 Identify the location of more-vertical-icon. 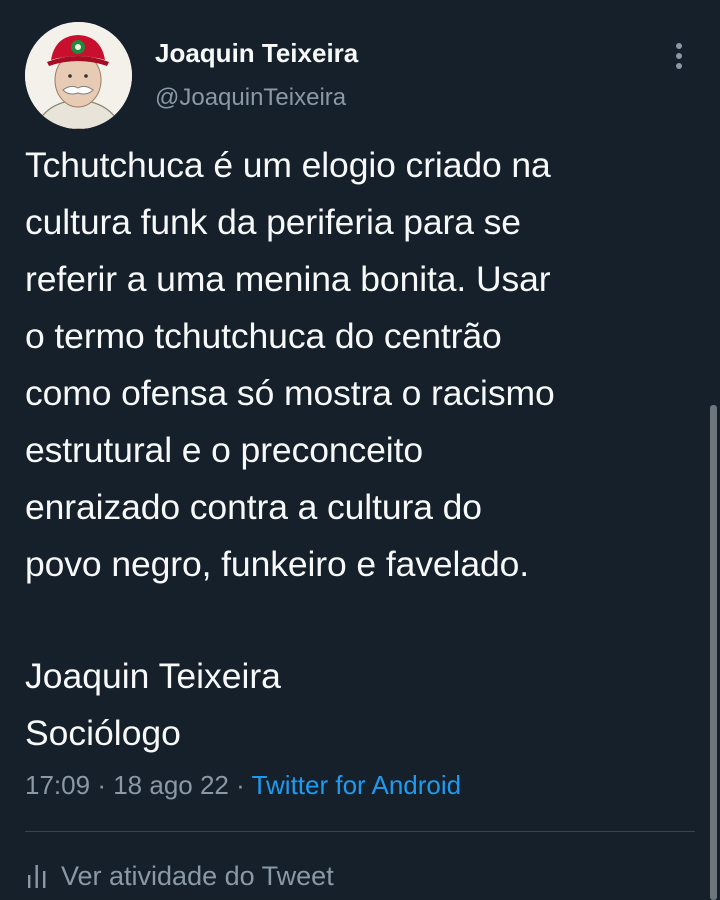
(679, 56).